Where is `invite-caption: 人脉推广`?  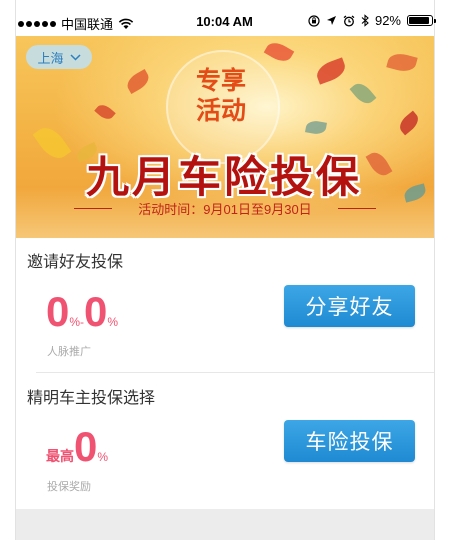
invite-caption: 人脉推广 is located at coordinates (69, 351).